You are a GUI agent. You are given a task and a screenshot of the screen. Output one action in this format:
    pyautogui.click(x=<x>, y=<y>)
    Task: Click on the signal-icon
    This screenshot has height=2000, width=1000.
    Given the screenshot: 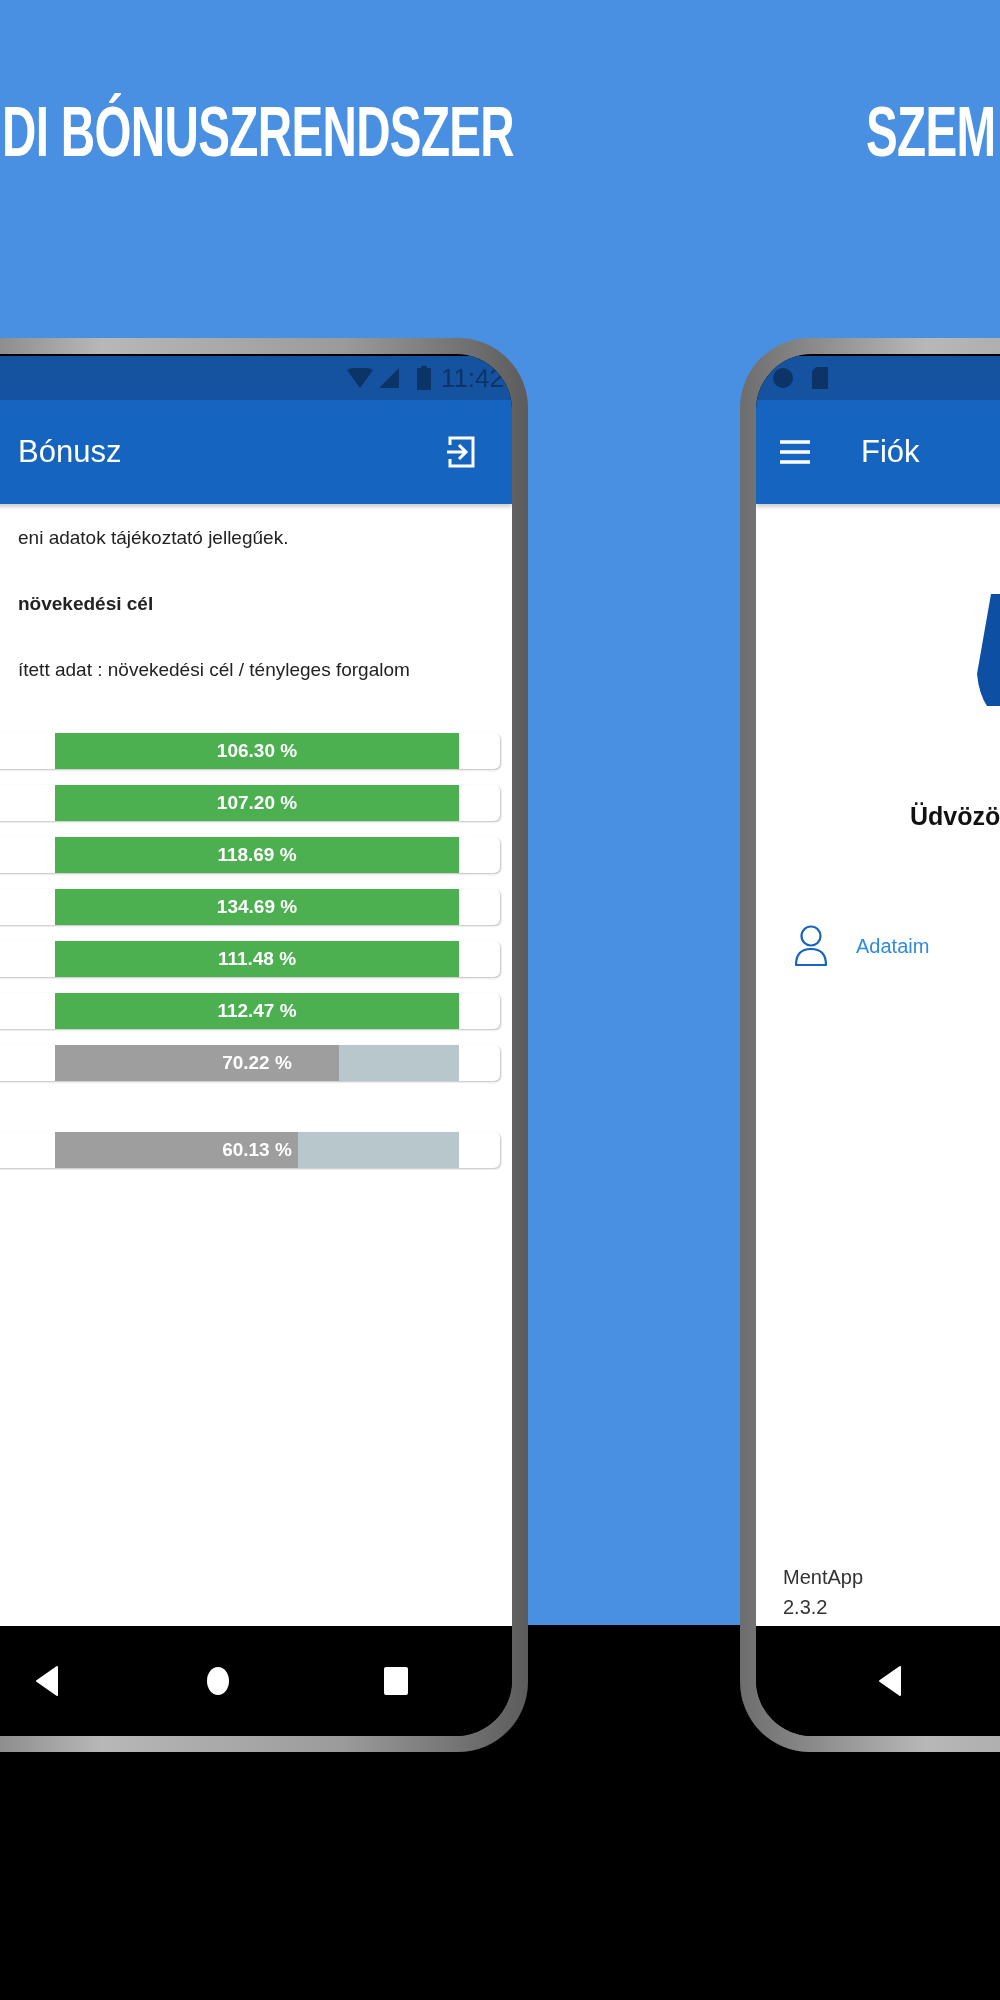 What is the action you would take?
    pyautogui.click(x=388, y=378)
    